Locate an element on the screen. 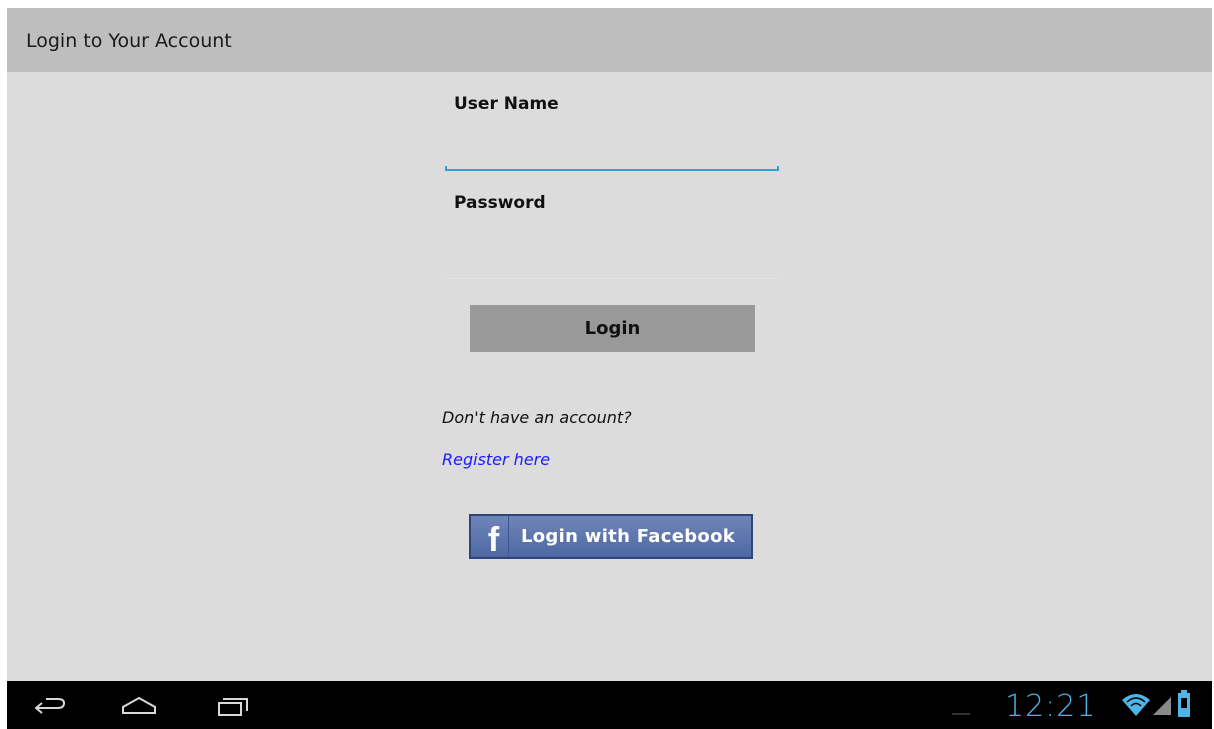 The width and height of the screenshot is (1214, 729). status-clock: 12:21 is located at coordinates (1051, 706).